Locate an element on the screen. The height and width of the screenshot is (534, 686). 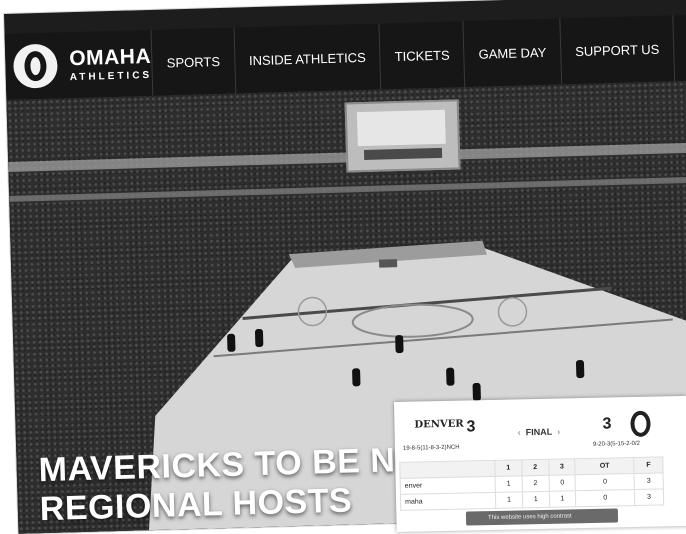
game-status: ‹ FINAL › is located at coordinates (539, 432).